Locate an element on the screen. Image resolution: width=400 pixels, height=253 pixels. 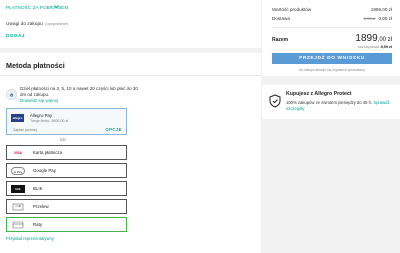
payment-option-label: BLIK is located at coordinates (38, 188).